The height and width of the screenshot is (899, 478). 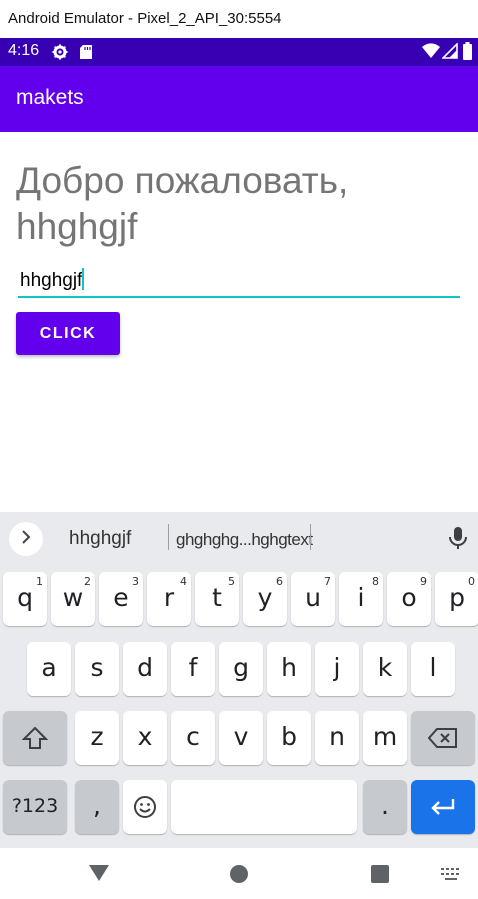 I want to click on key-label: d, so click(x=145, y=667).